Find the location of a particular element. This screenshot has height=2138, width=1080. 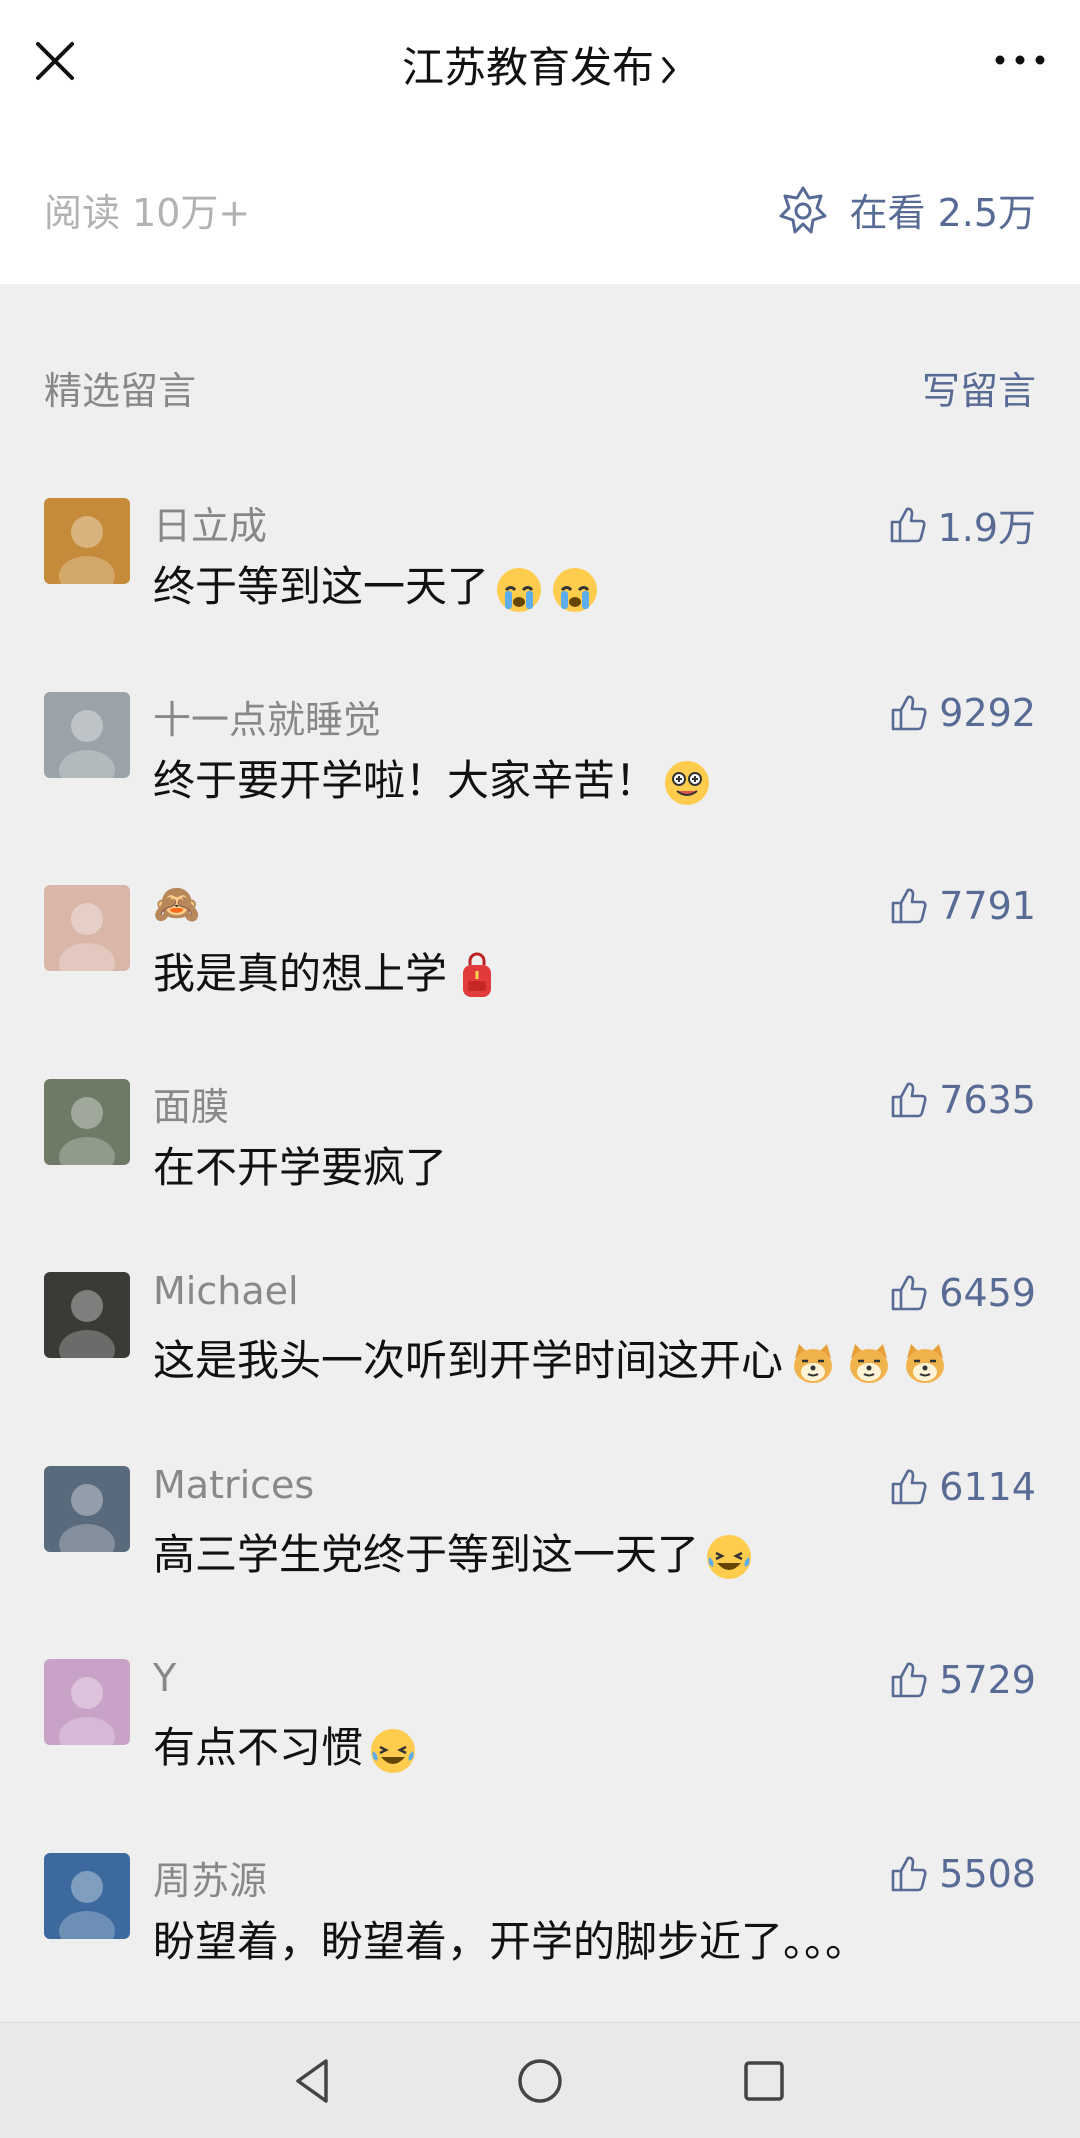

like-count: 9292 is located at coordinates (987, 712).